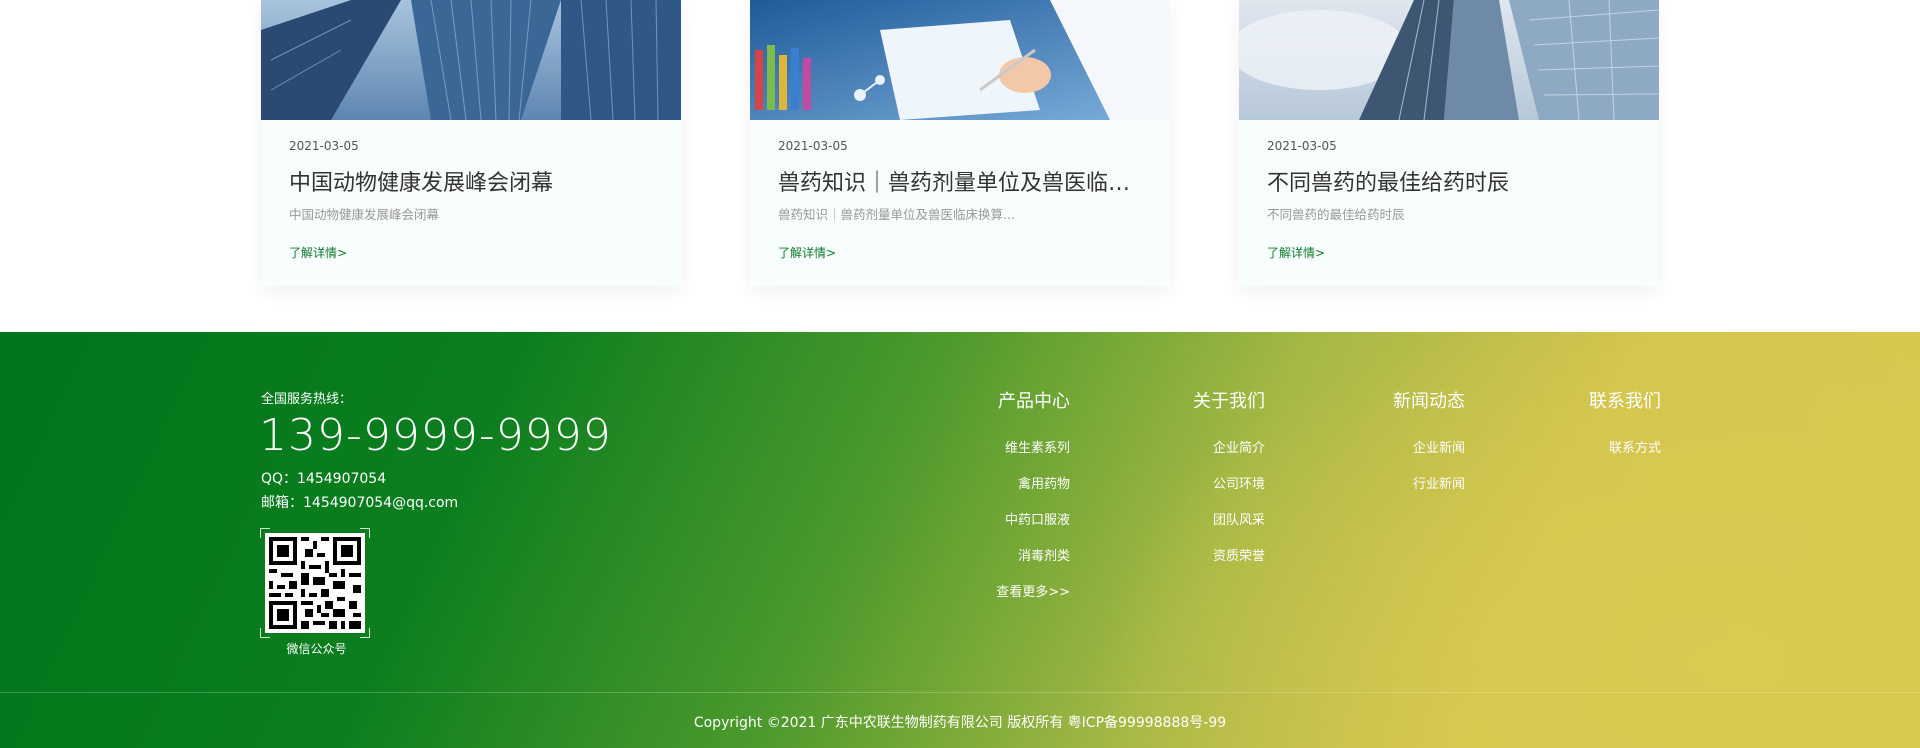 The image size is (1920, 748). I want to click on footer-link: 维生素系列, so click(1037, 446).